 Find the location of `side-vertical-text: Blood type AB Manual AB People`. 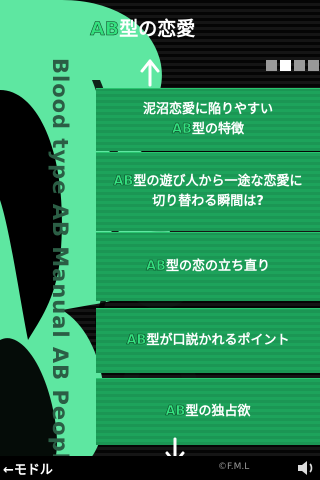

side-vertical-text: Blood type AB Manual AB People is located at coordinates (60, 267).